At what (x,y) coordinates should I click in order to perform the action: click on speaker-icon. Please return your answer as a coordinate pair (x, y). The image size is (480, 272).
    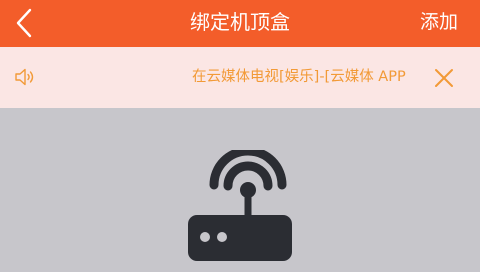
    Looking at the image, I should click on (26, 77).